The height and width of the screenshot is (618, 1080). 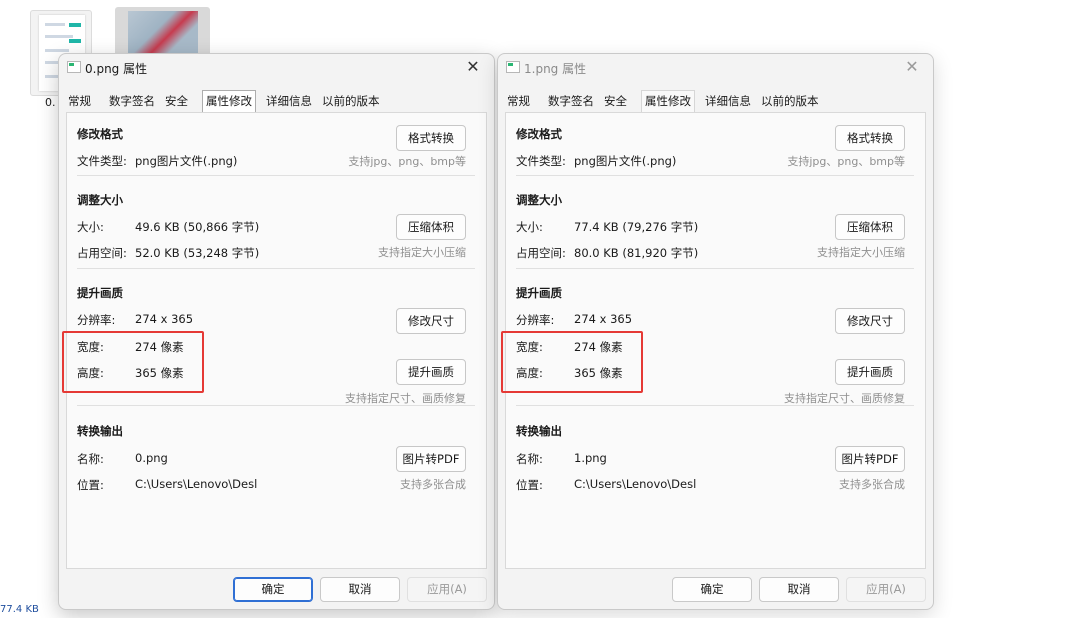 I want to click on status-size: 77.4 KB, so click(x=19, y=609).